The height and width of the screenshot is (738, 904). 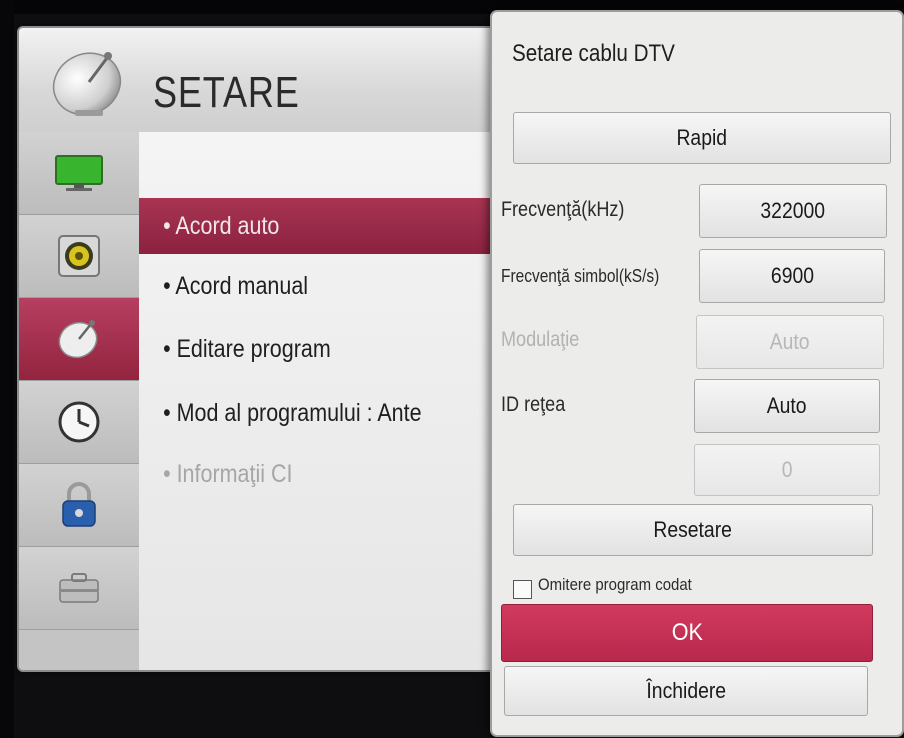 What do you see at coordinates (686, 691) in the screenshot?
I see `close-button: Închidere` at bounding box center [686, 691].